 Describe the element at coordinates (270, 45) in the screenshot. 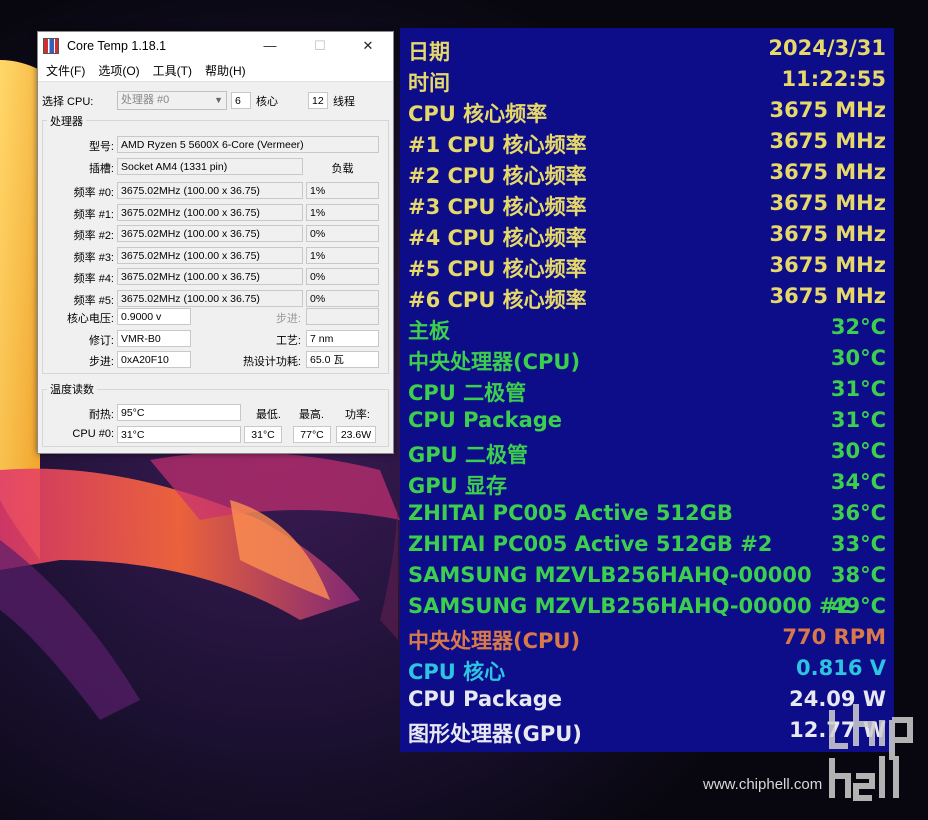

I see `minimize-button: —` at that location.